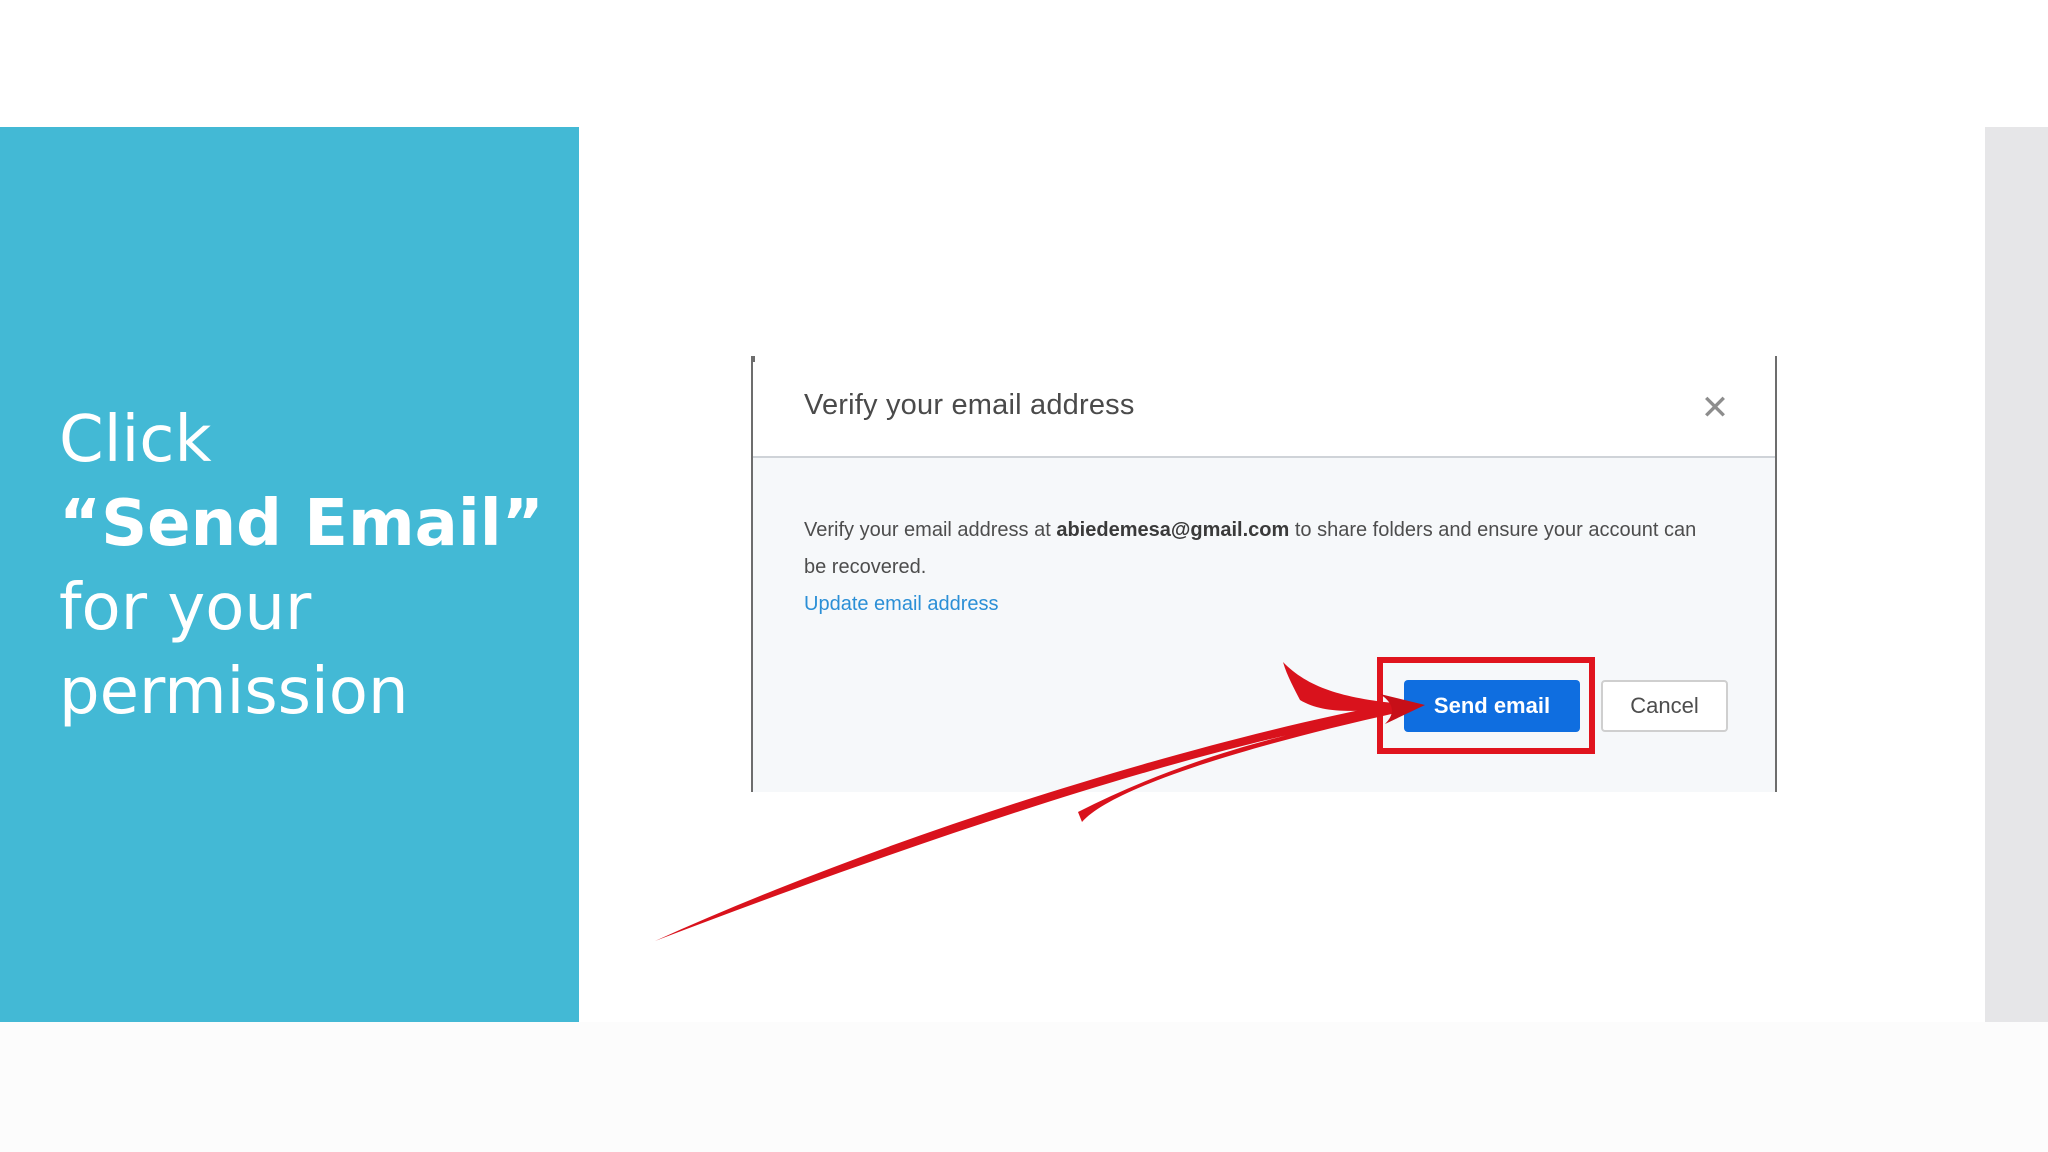  What do you see at coordinates (1715, 408) in the screenshot?
I see `close-icon: ✕` at bounding box center [1715, 408].